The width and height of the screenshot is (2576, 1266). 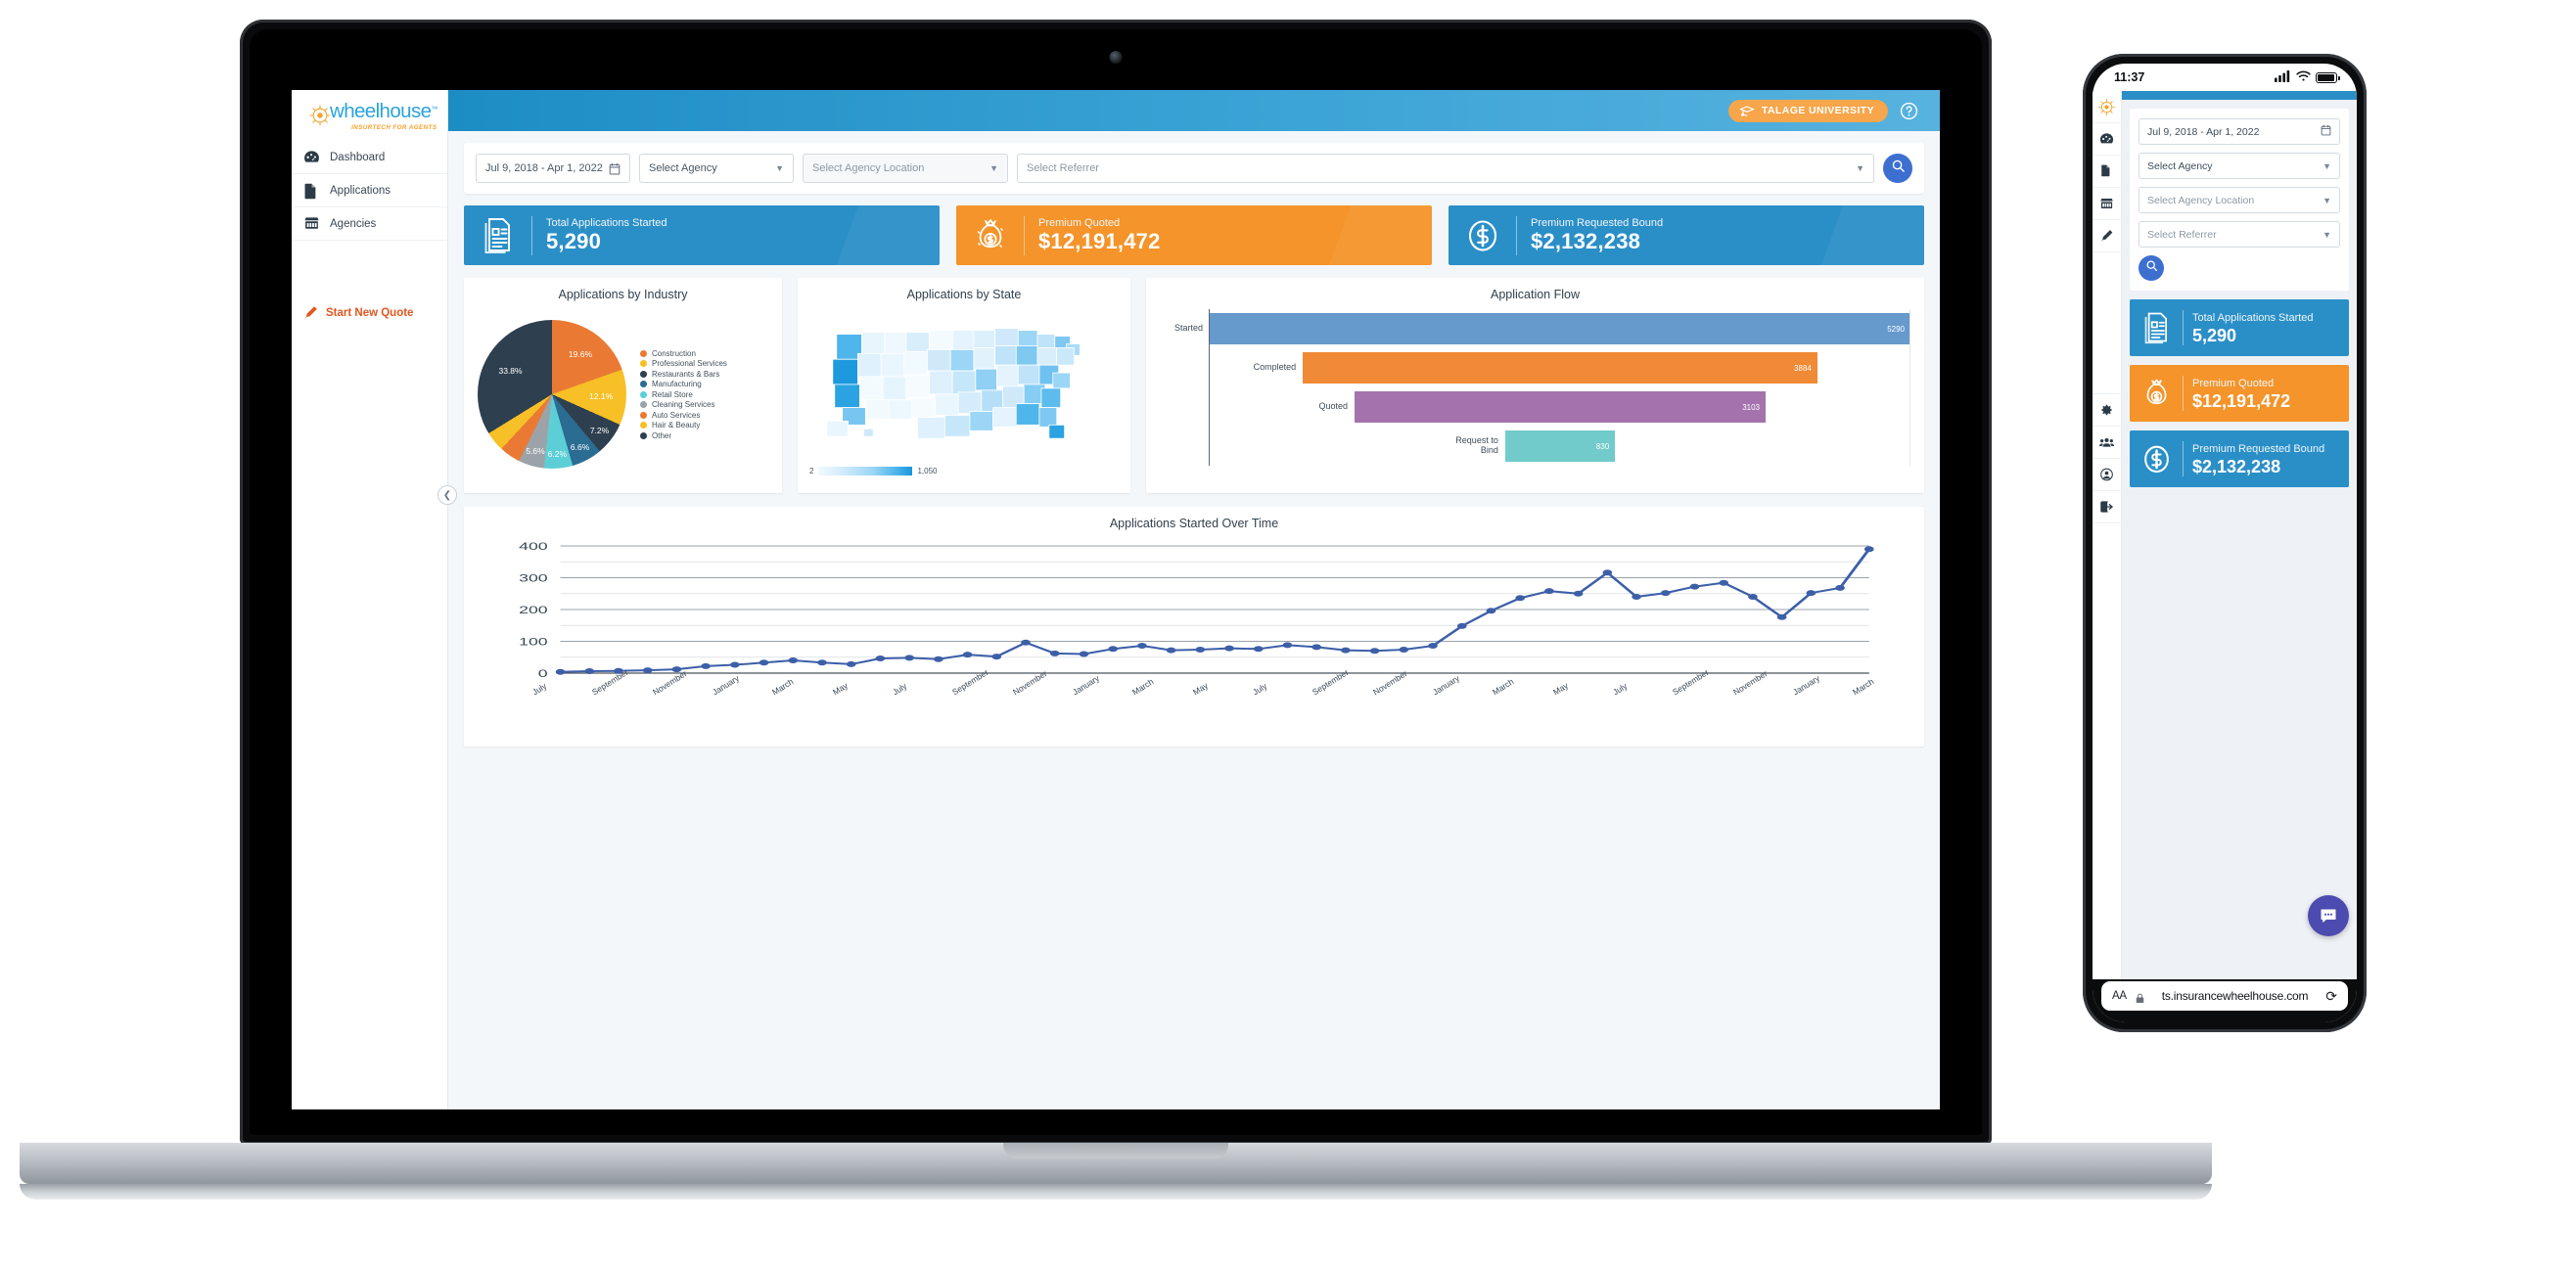 I want to click on storefront-icon, so click(x=2107, y=204).